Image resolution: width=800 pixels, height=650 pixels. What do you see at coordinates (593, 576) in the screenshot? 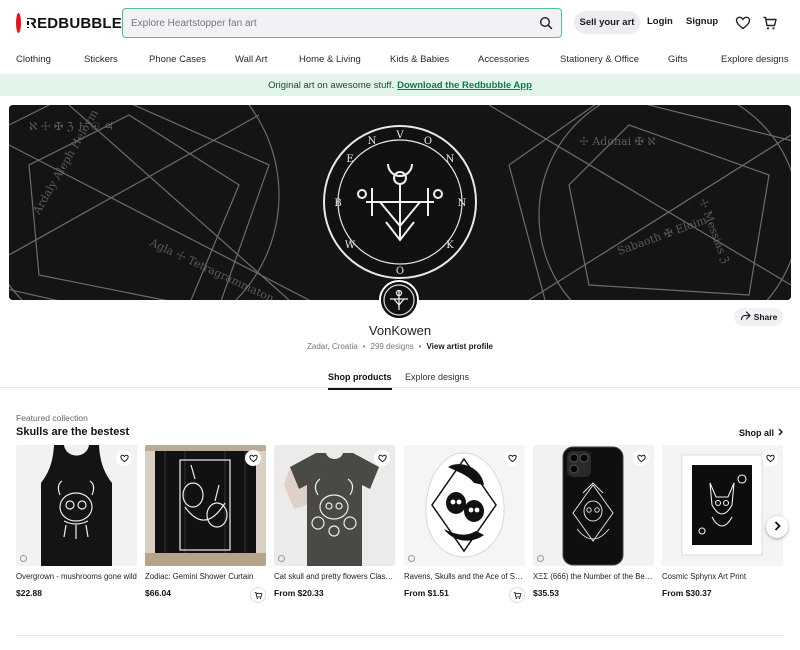
I see `product-name: ΧΞΣ (666) the Number of the Beast` at bounding box center [593, 576].